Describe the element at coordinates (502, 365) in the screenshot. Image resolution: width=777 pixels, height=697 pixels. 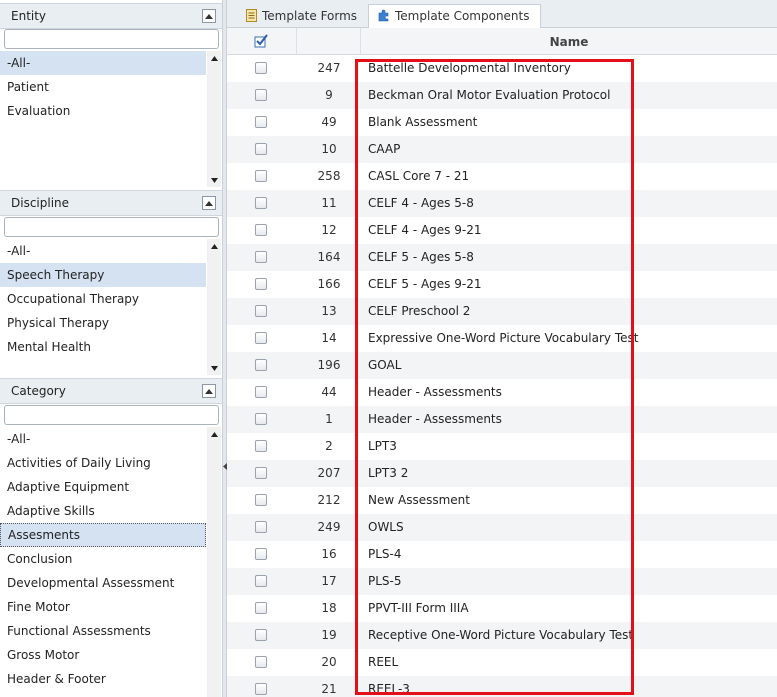
I see `table-row: 196 GOAL` at that location.